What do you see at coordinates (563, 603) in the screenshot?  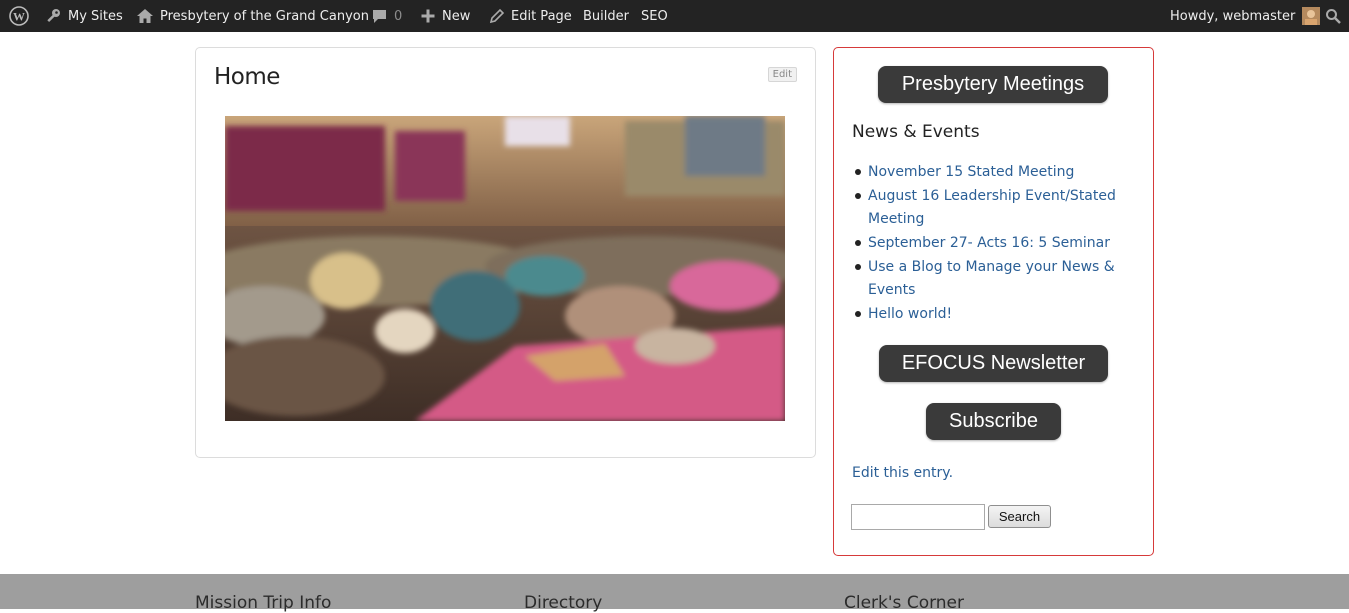 I see `footer-heading-directory: Directory` at bounding box center [563, 603].